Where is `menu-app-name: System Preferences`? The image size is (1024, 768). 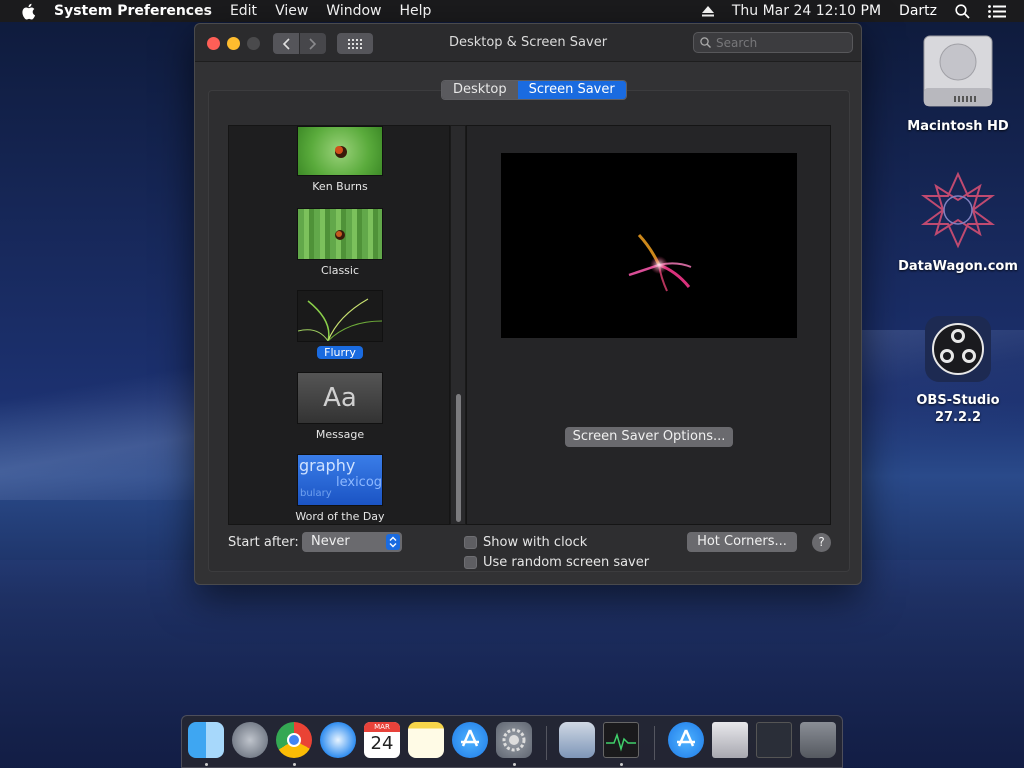 menu-app-name: System Preferences is located at coordinates (133, 11).